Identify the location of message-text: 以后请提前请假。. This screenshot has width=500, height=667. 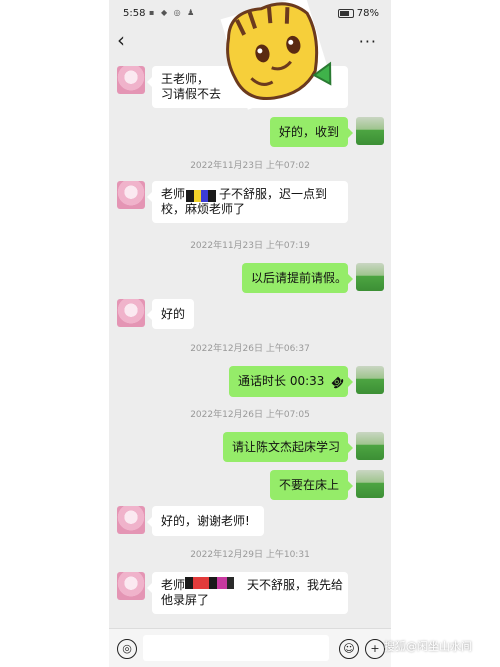
(299, 278).